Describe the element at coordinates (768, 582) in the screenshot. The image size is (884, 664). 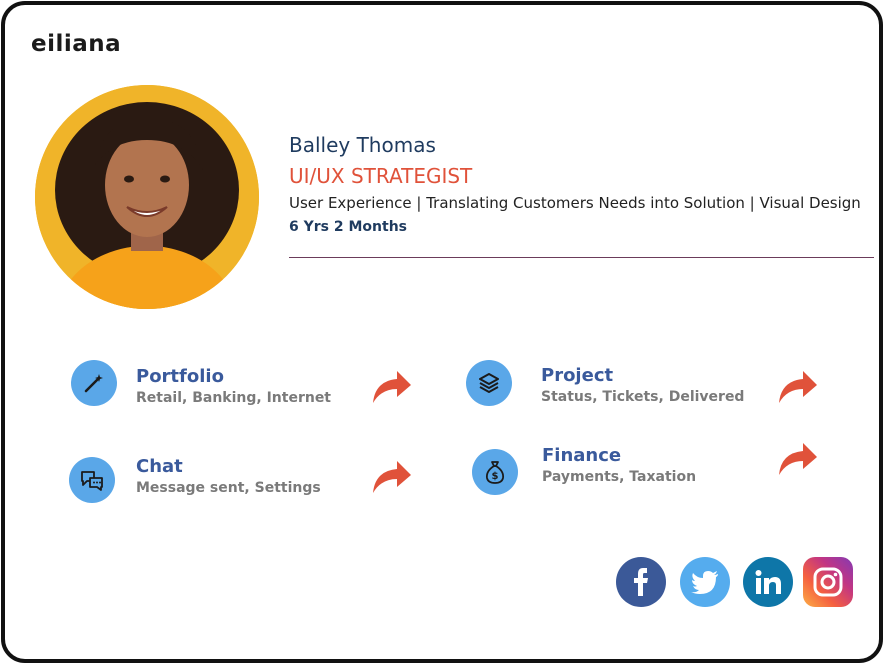
I see `linkedin-icon` at that location.